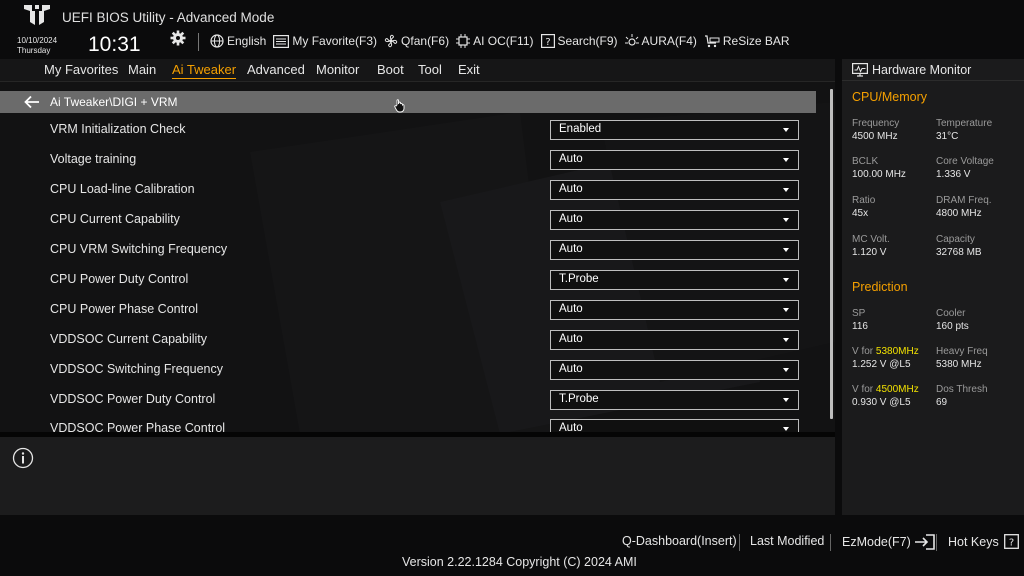 Image resolution: width=1024 pixels, height=576 pixels. What do you see at coordinates (335, 41) in the screenshot?
I see `my-favorite-label: My Favorite(F3)` at bounding box center [335, 41].